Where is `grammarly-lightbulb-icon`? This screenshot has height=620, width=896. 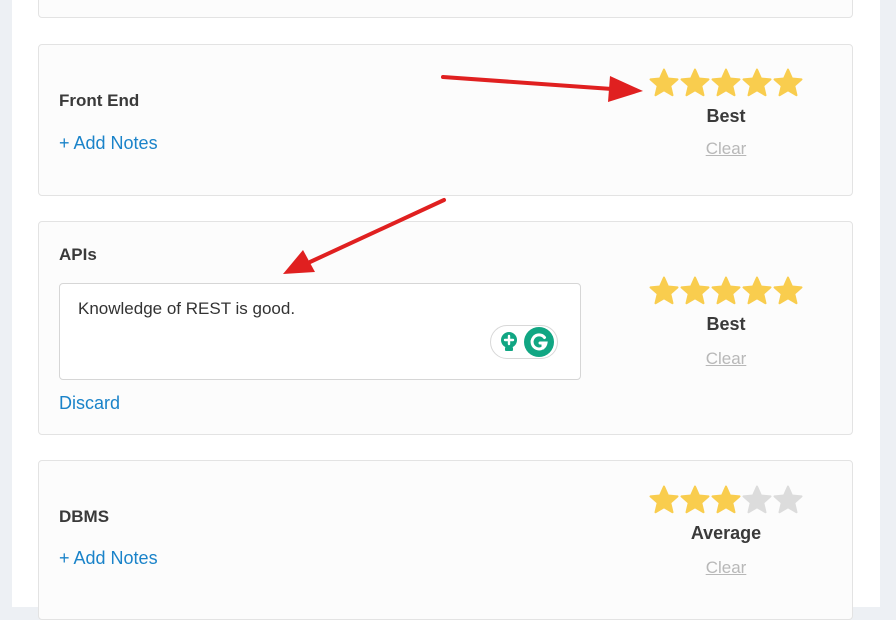 grammarly-lightbulb-icon is located at coordinates (509, 342).